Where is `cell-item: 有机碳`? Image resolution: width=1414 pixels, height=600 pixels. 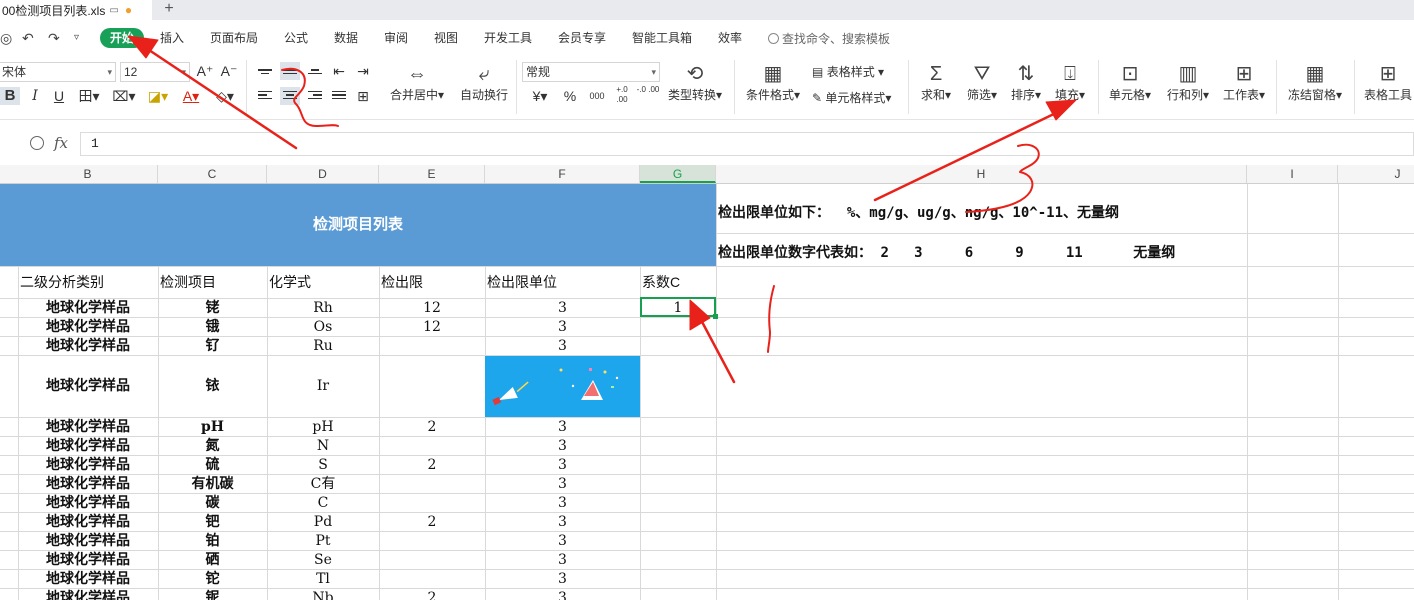 cell-item: 有机碳 is located at coordinates (212, 484).